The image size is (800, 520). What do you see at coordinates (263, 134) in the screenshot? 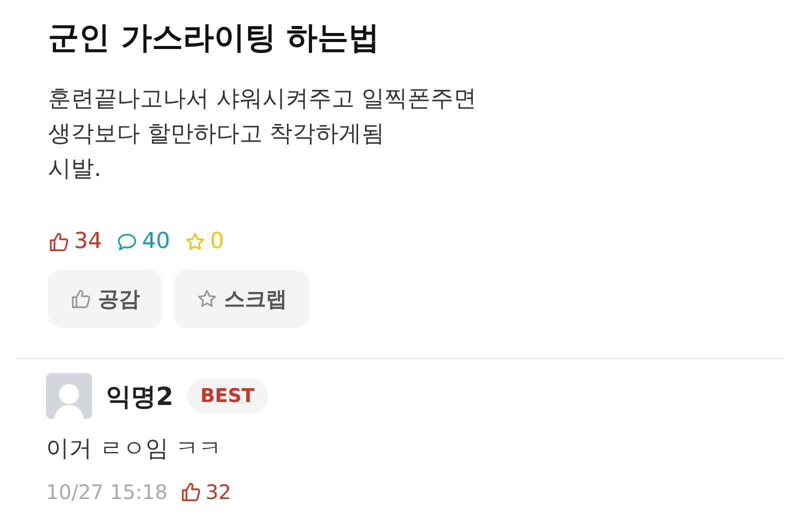
I see `post-body: 훈련끝나고나서 샤워시켜주고 일찍폰주면 생각보다 할만하다고 착각하게됨 시발.` at bounding box center [263, 134].